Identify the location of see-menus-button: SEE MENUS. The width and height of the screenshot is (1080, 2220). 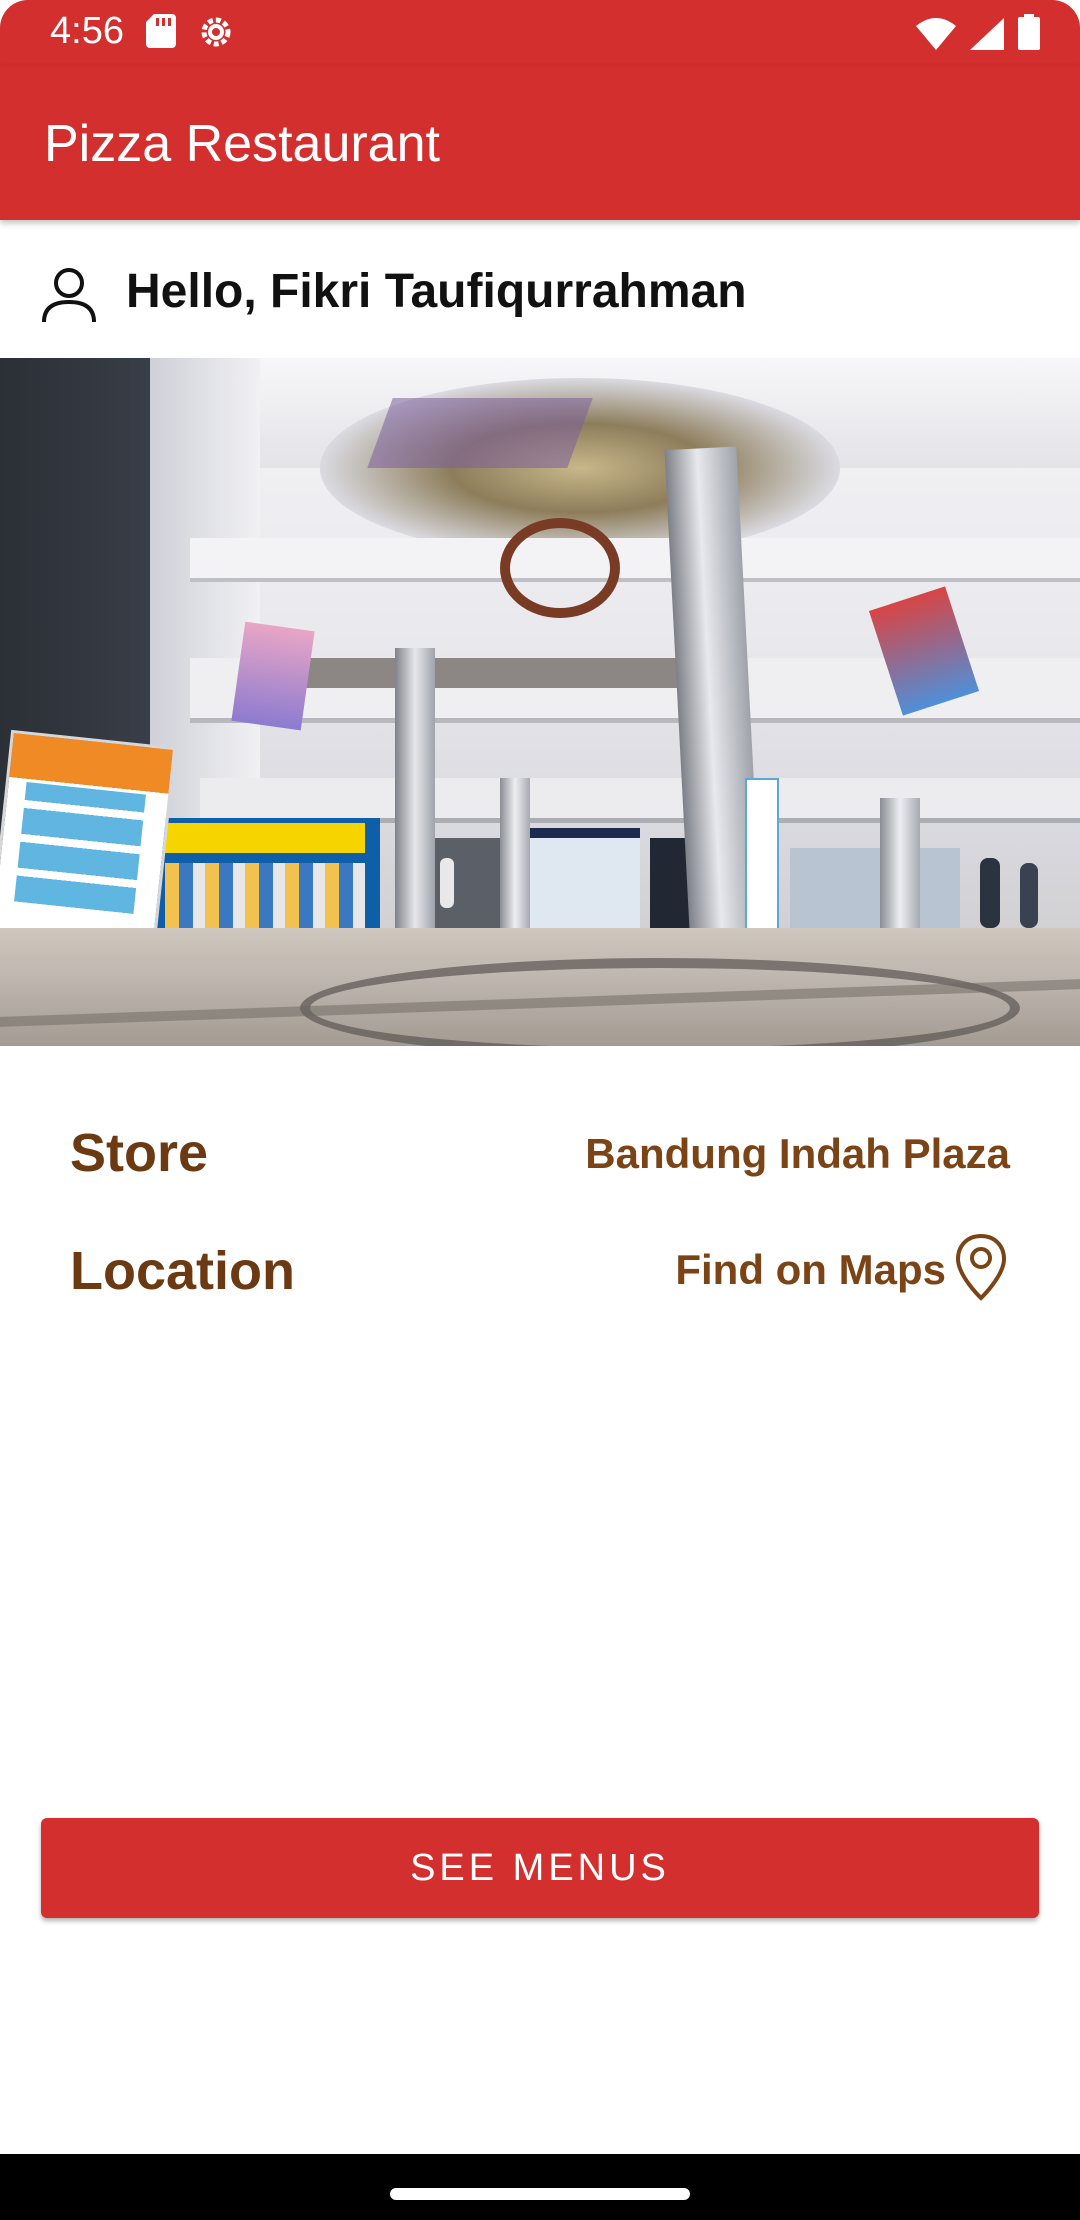
(540, 1868).